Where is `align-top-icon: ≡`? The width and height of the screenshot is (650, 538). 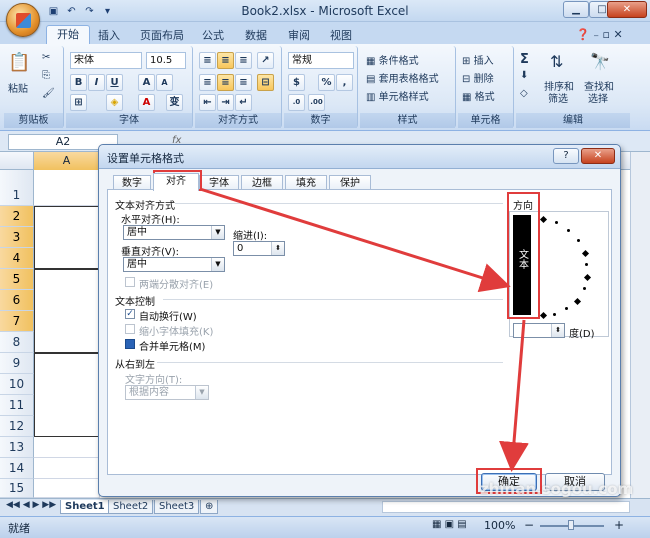
align-top-icon: ≡ is located at coordinates (207, 60).